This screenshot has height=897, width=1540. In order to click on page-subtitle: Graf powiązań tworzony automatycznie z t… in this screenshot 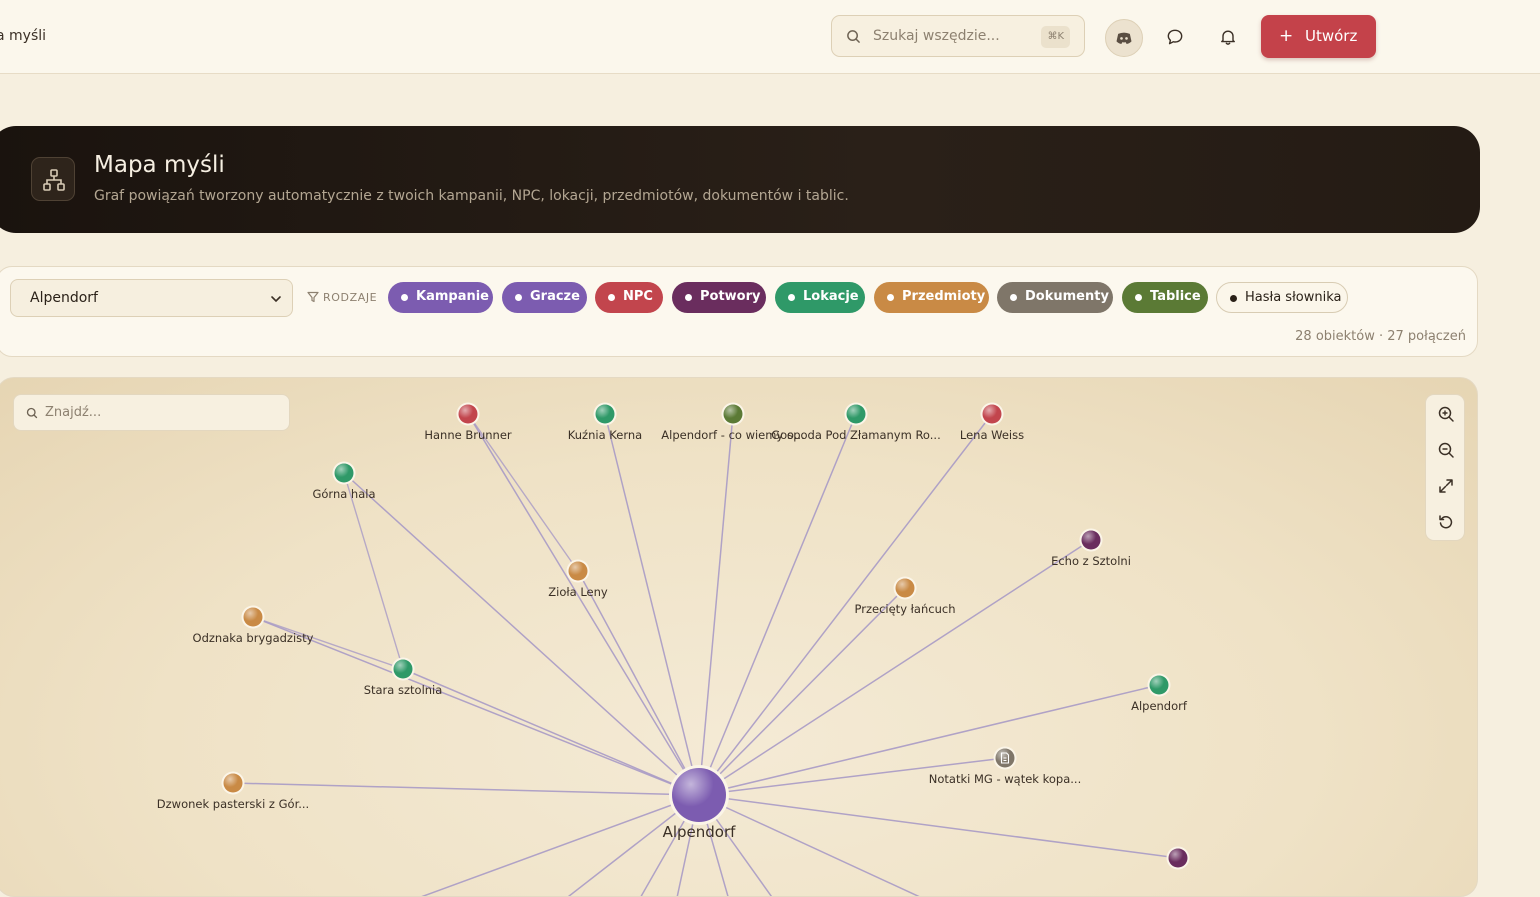, I will do `click(471, 196)`.